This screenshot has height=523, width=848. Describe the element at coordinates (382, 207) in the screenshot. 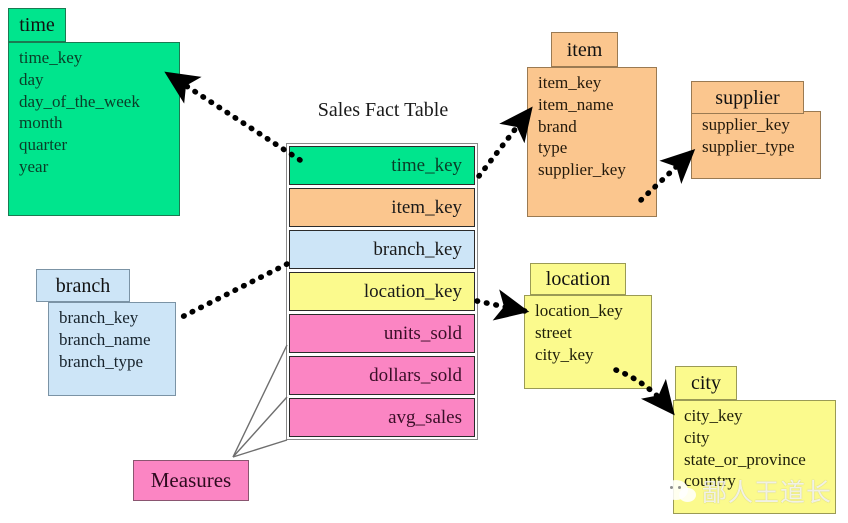

I see `fact-row-item-key: item_key` at that location.